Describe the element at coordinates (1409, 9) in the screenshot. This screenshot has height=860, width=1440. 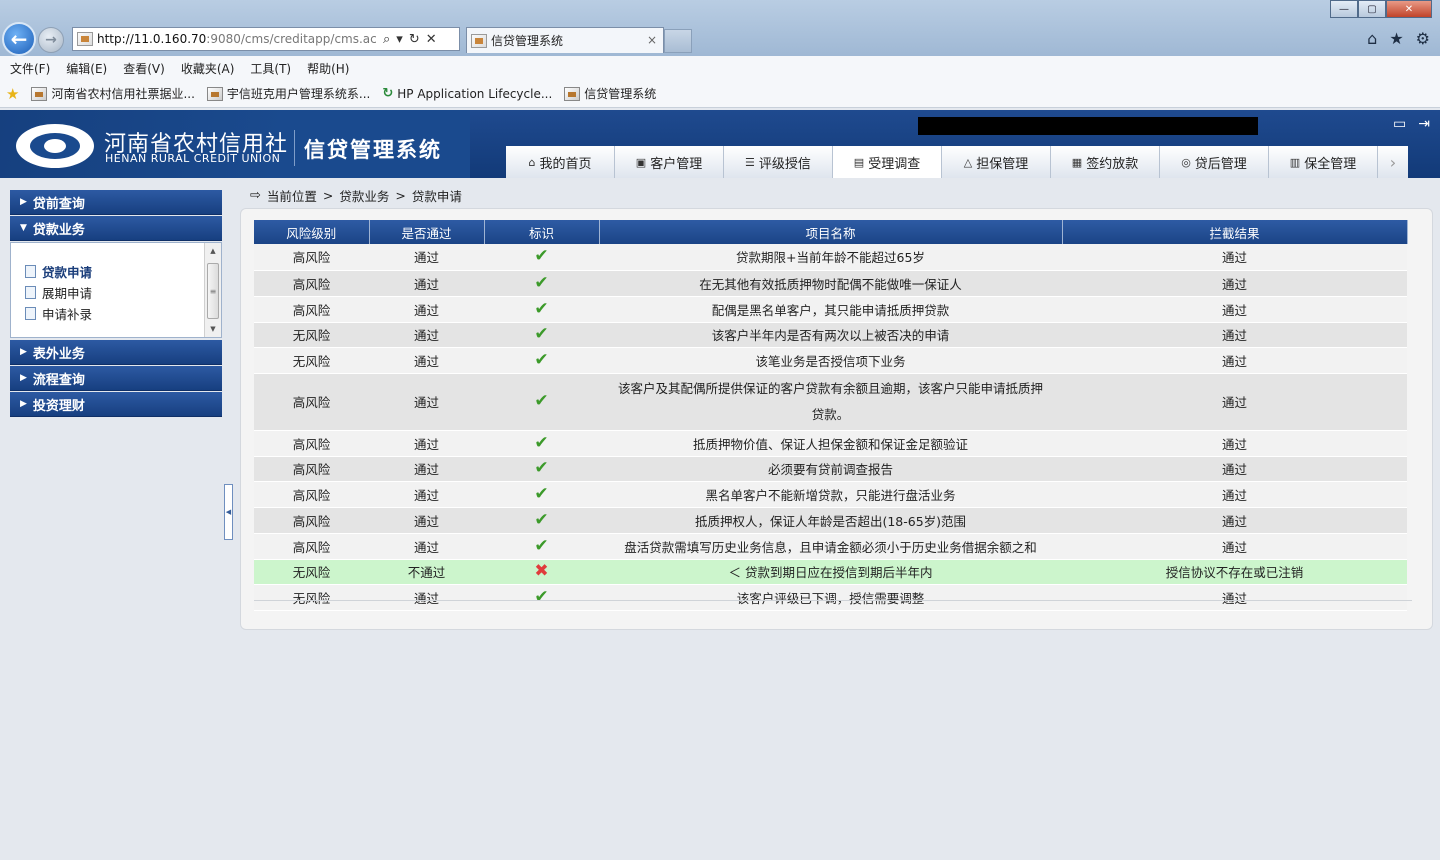
I see `close-window-button: ✕` at that location.